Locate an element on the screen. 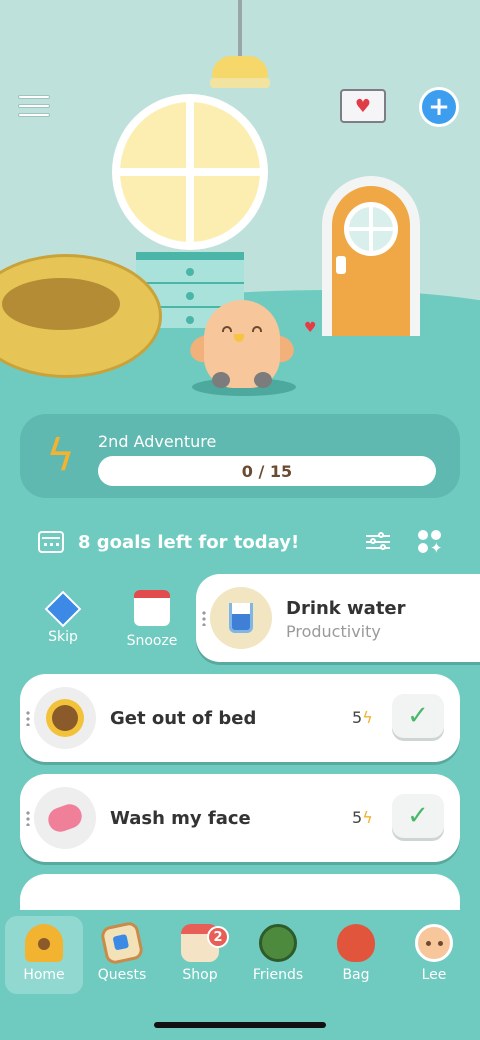 The width and height of the screenshot is (480, 1040). nav-label: Shop is located at coordinates (200, 975).